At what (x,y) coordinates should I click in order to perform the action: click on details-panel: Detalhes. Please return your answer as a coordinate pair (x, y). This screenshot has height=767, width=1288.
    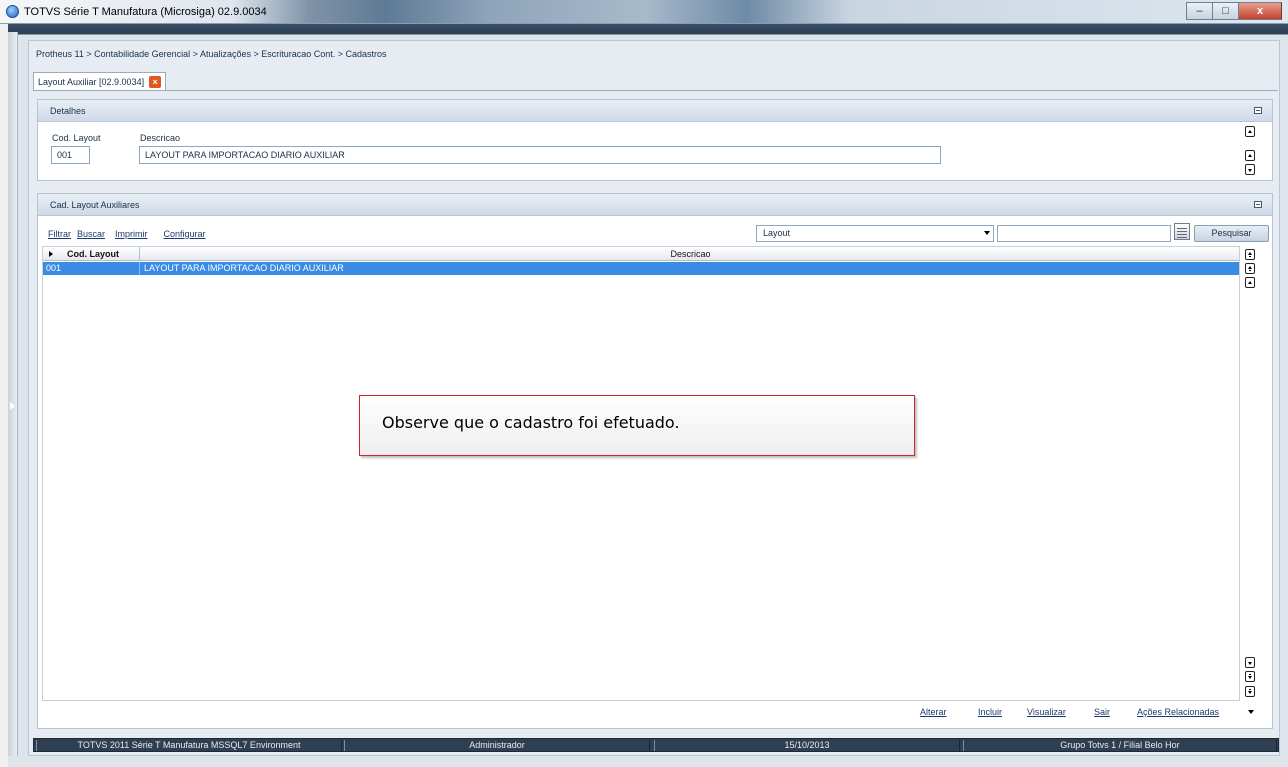
    Looking at the image, I should click on (655, 140).